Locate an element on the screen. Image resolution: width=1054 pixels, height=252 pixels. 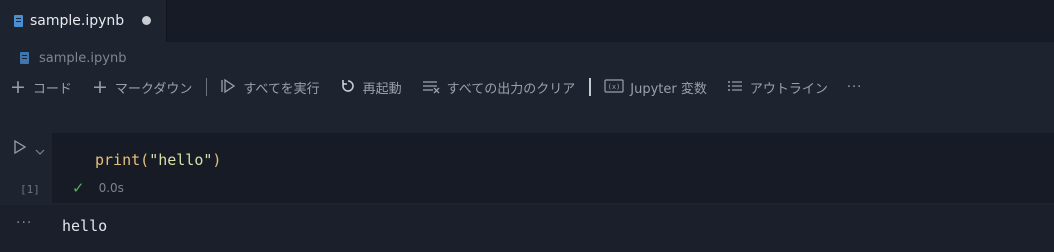
output-more-icon: ··· is located at coordinates (24, 223).